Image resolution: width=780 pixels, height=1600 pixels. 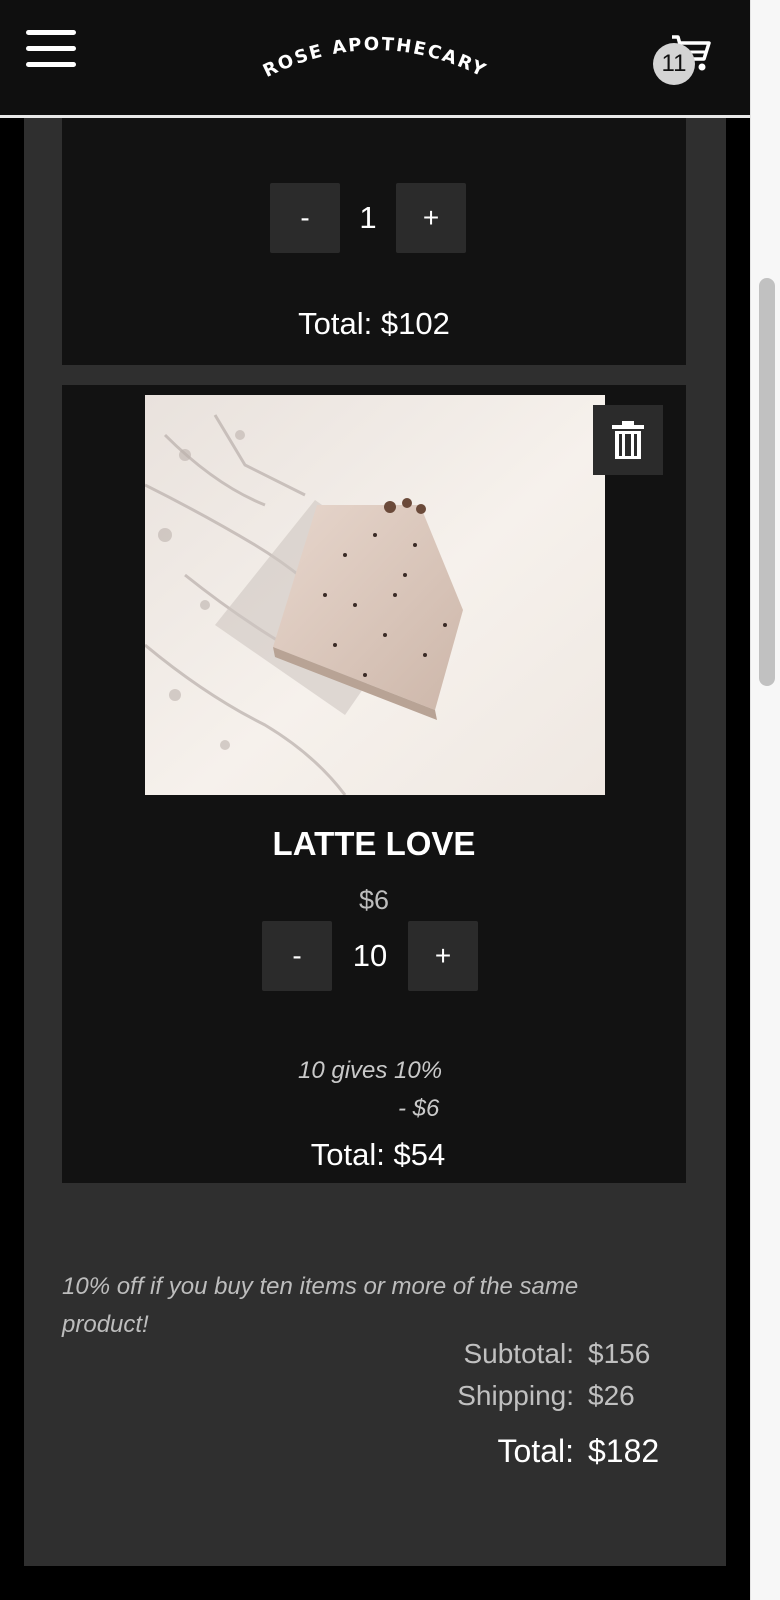 I want to click on discount-amount: - $6, so click(x=419, y=1108).